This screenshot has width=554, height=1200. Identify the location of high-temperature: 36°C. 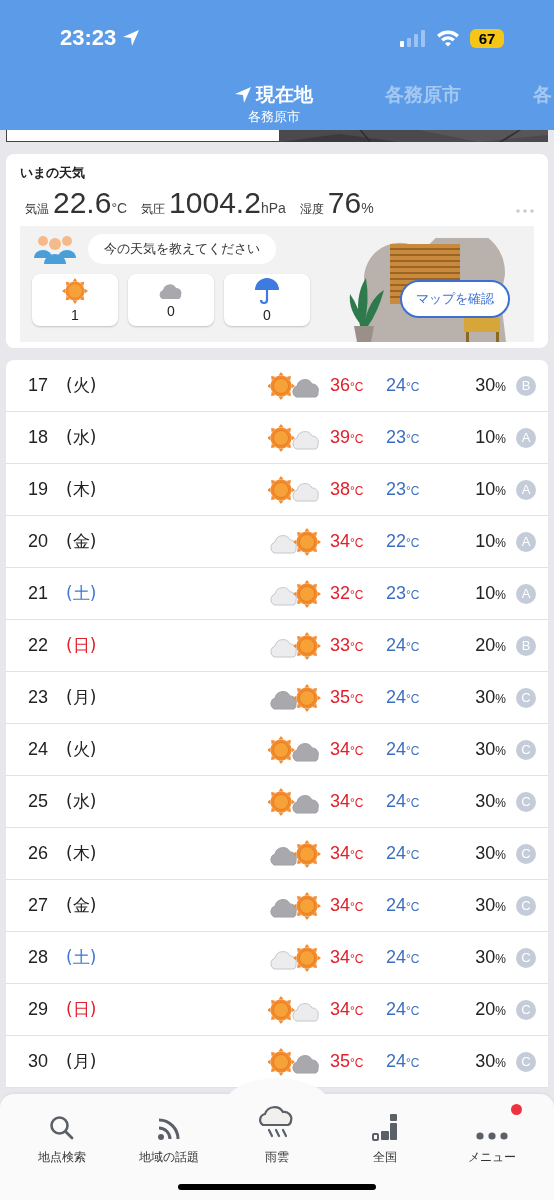
(347, 385).